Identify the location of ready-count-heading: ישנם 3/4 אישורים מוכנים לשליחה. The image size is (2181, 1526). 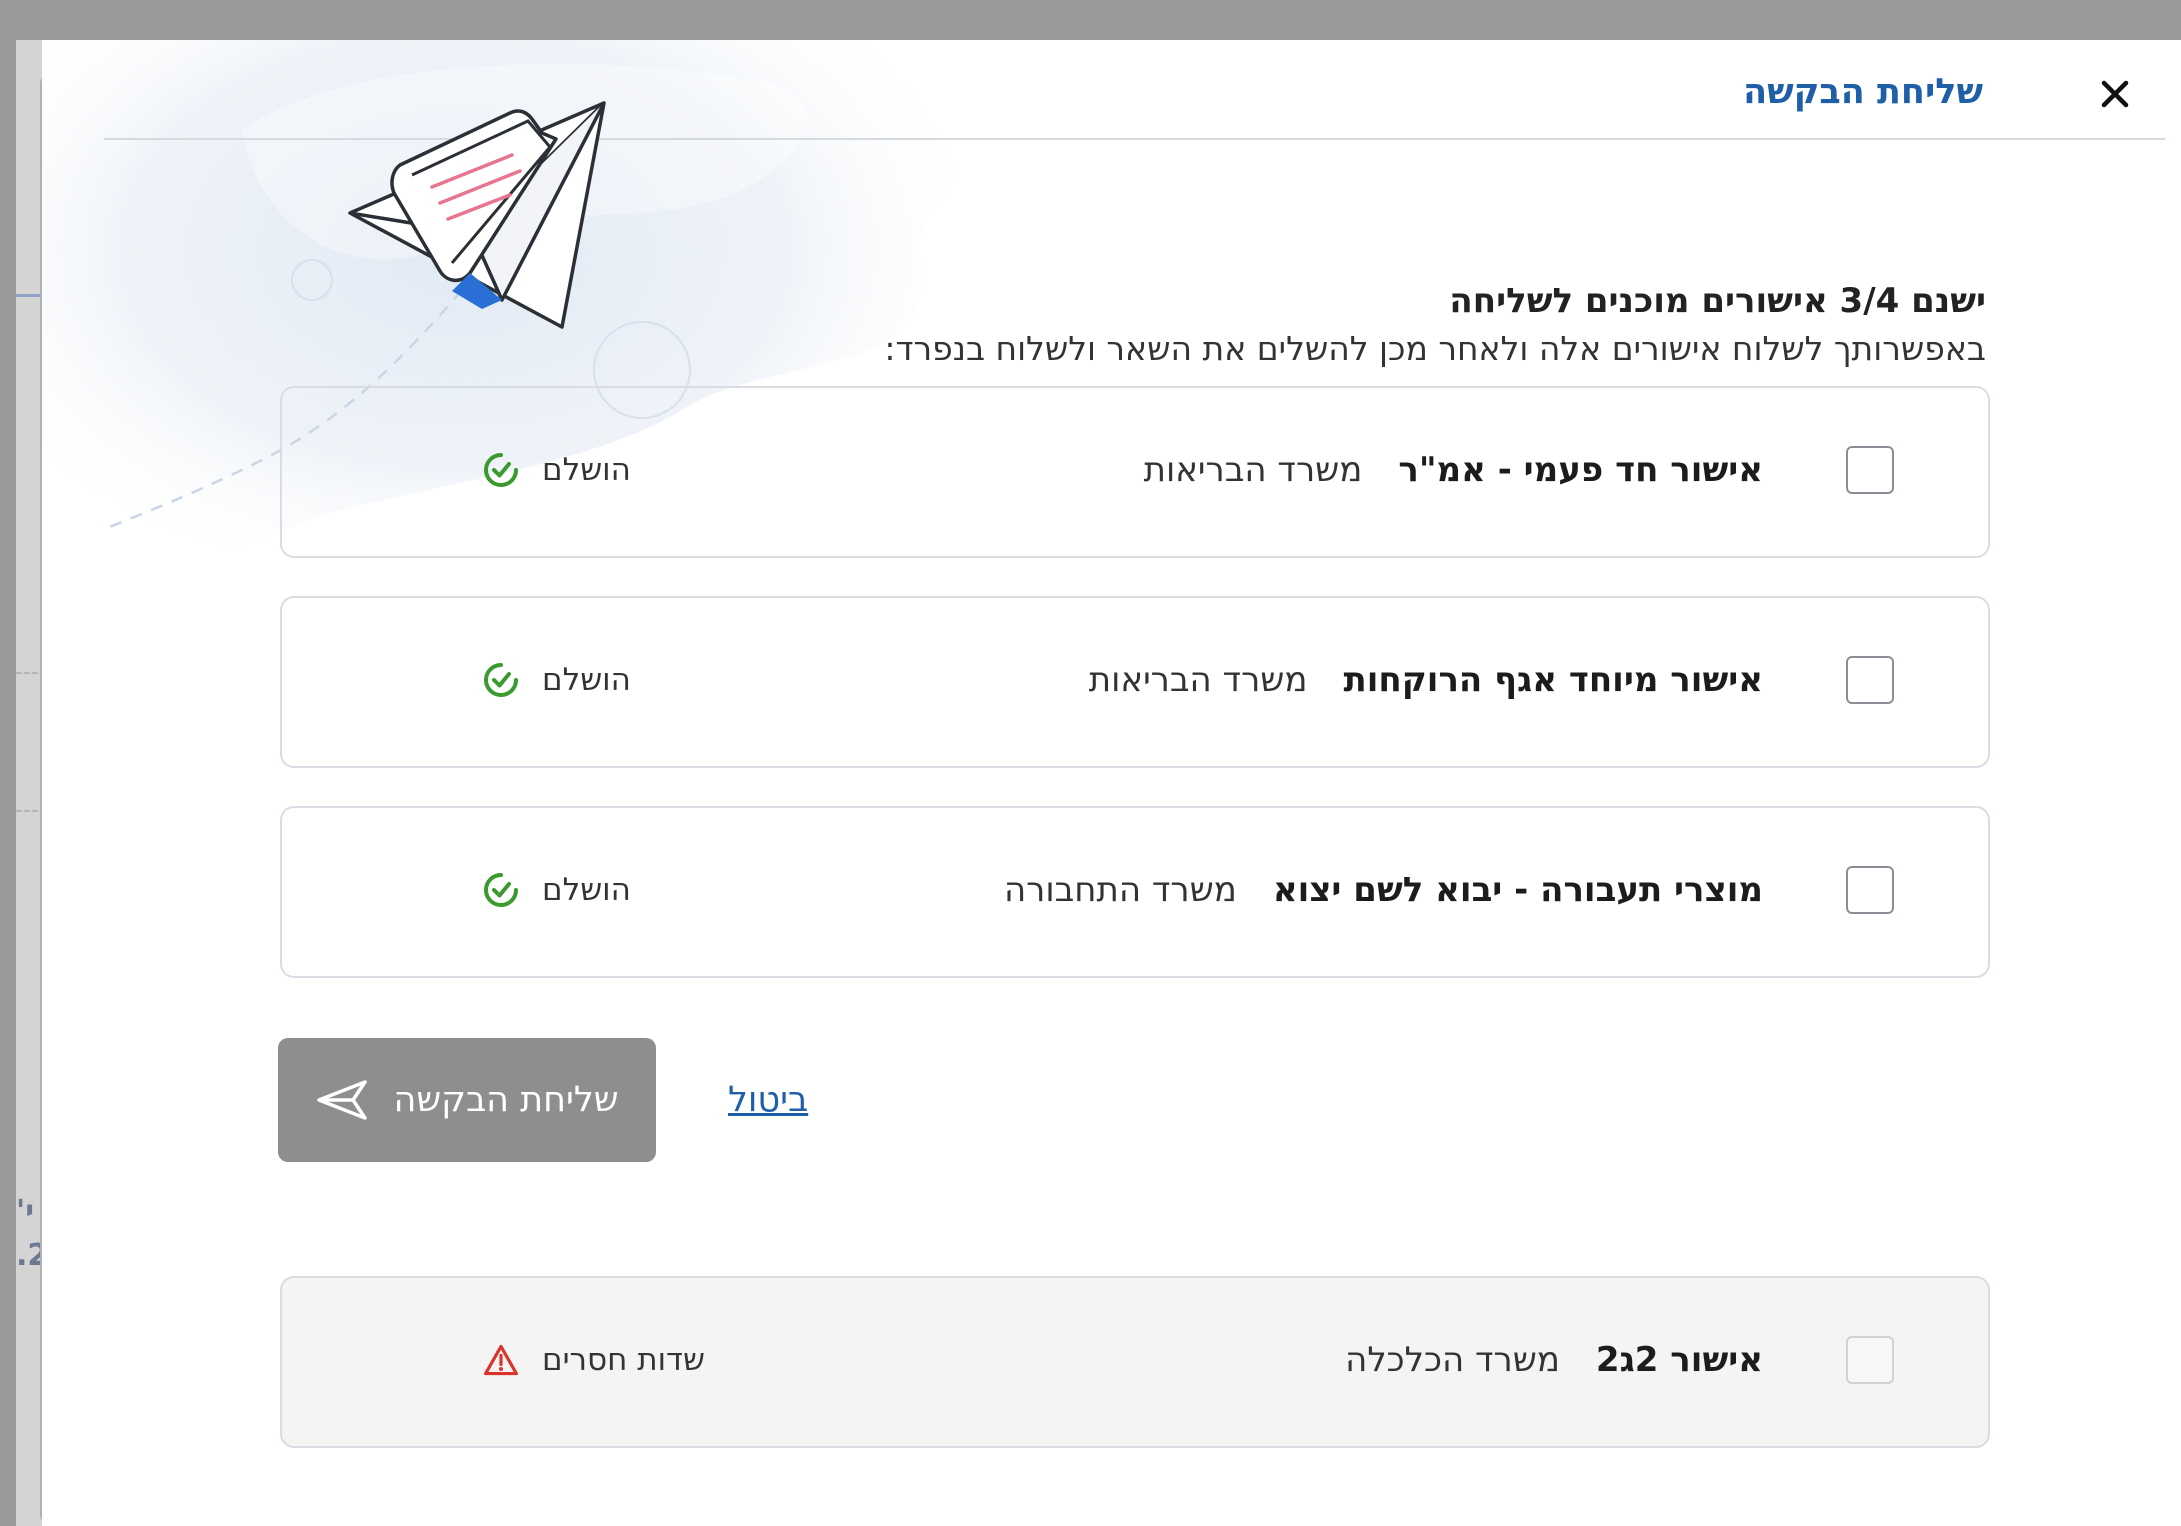
(1717, 301).